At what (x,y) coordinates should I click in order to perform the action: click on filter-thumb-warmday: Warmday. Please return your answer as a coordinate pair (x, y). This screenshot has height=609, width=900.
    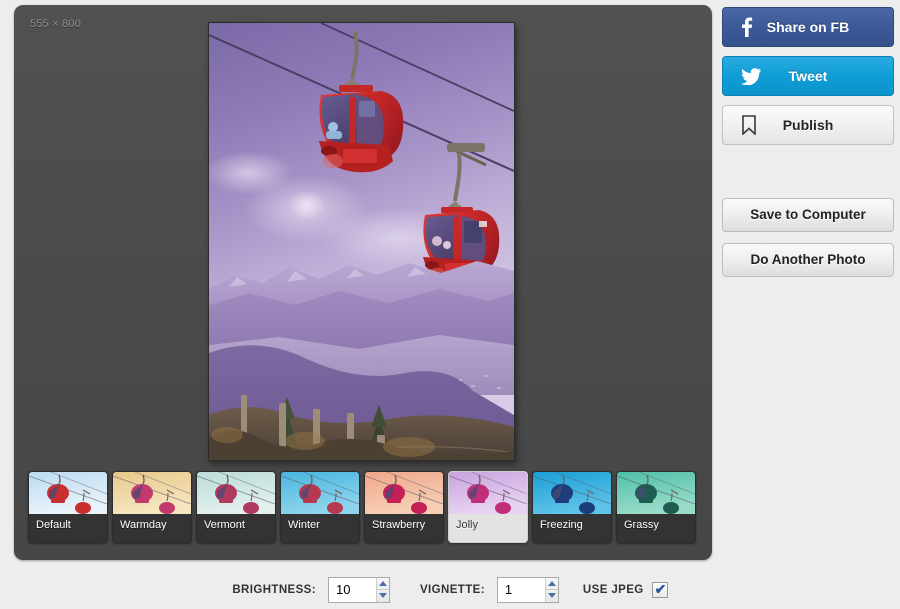
    Looking at the image, I should click on (152, 507).